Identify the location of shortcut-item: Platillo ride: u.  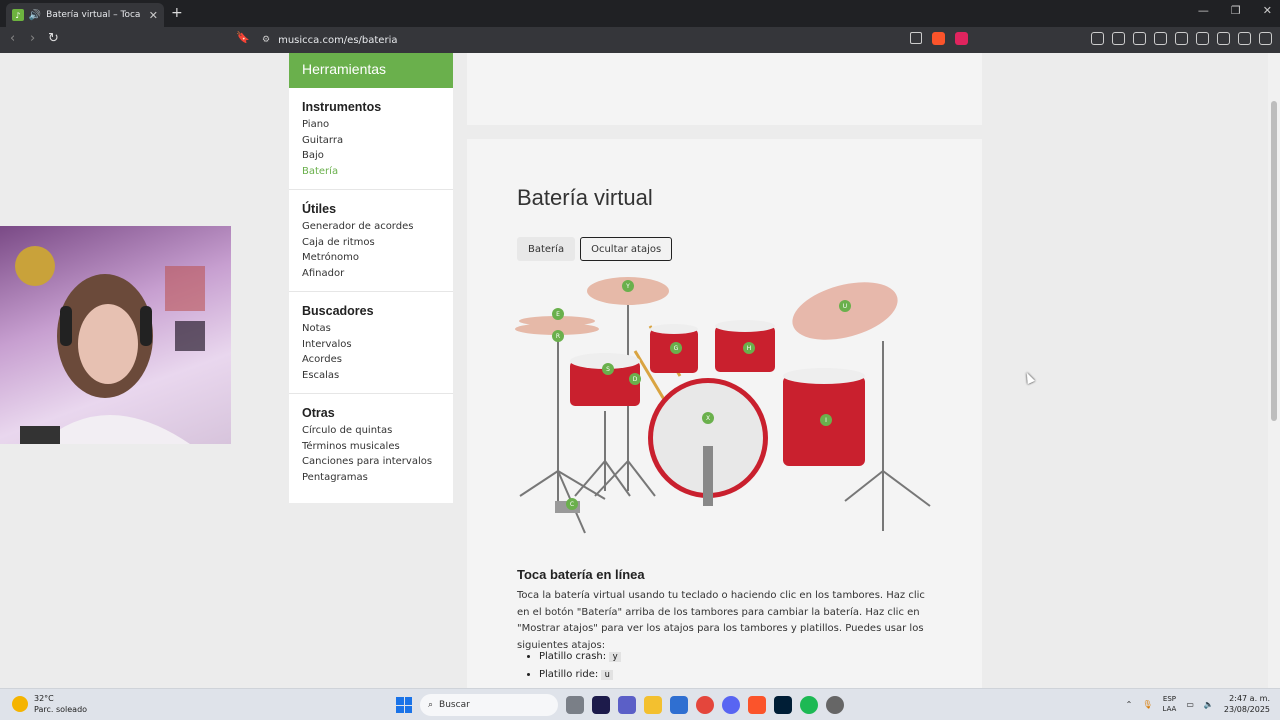
(580, 675).